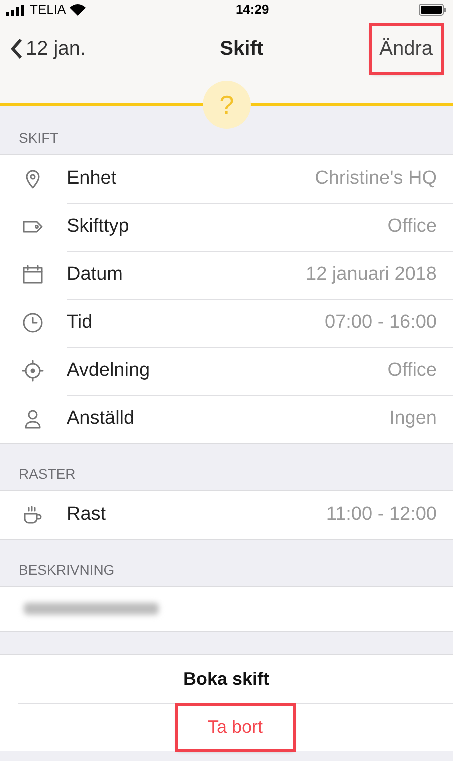 Image resolution: width=453 pixels, height=761 pixels. What do you see at coordinates (92, 178) in the screenshot?
I see `row-label: Enhet` at bounding box center [92, 178].